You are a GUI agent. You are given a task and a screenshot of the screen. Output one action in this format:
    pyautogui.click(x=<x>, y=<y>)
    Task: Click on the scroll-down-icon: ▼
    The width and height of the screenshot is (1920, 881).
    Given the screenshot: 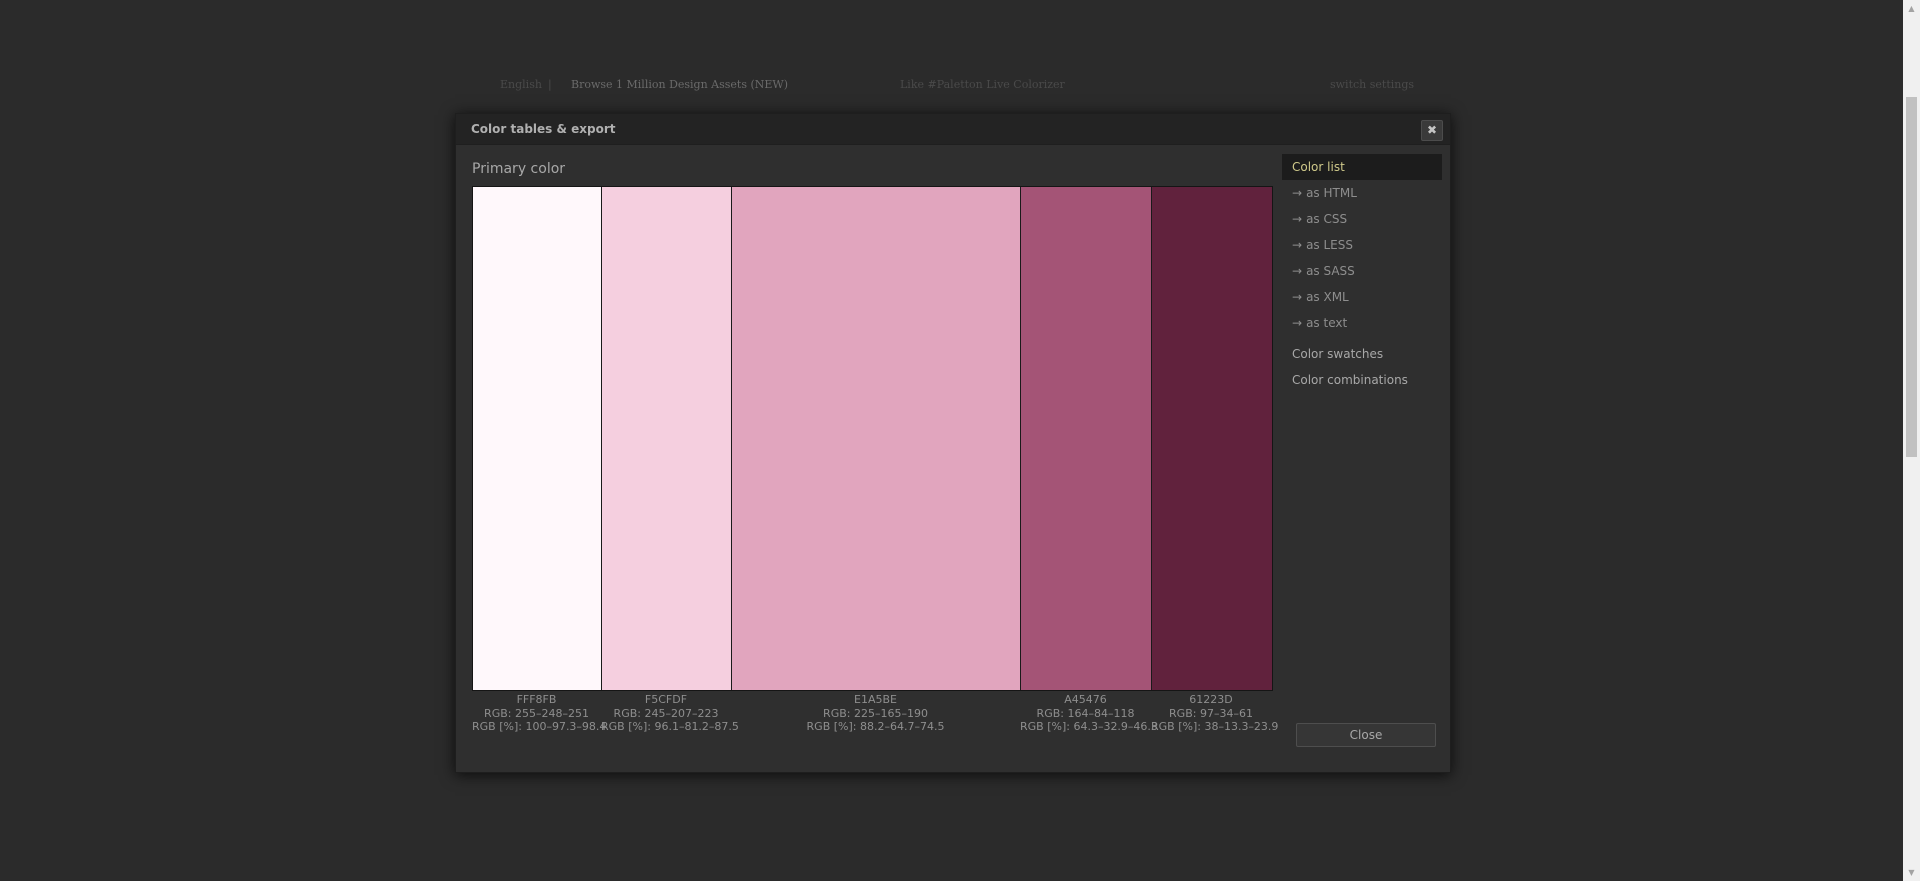 What is the action you would take?
    pyautogui.click(x=1911, y=872)
    